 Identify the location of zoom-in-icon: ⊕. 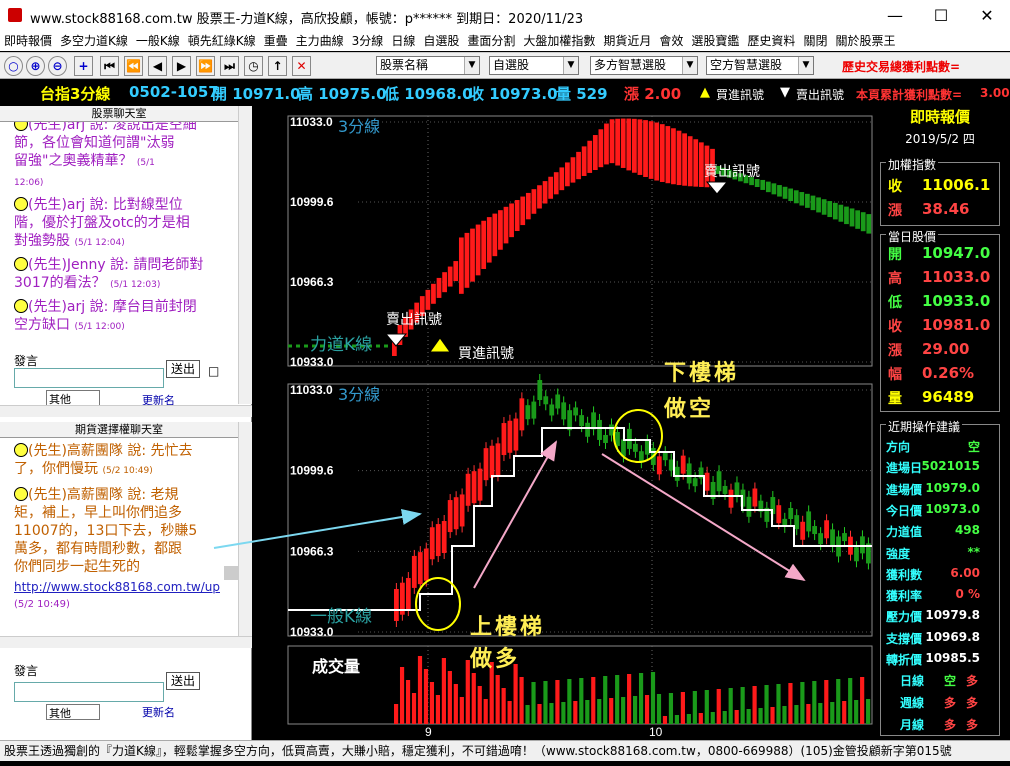
(35, 66).